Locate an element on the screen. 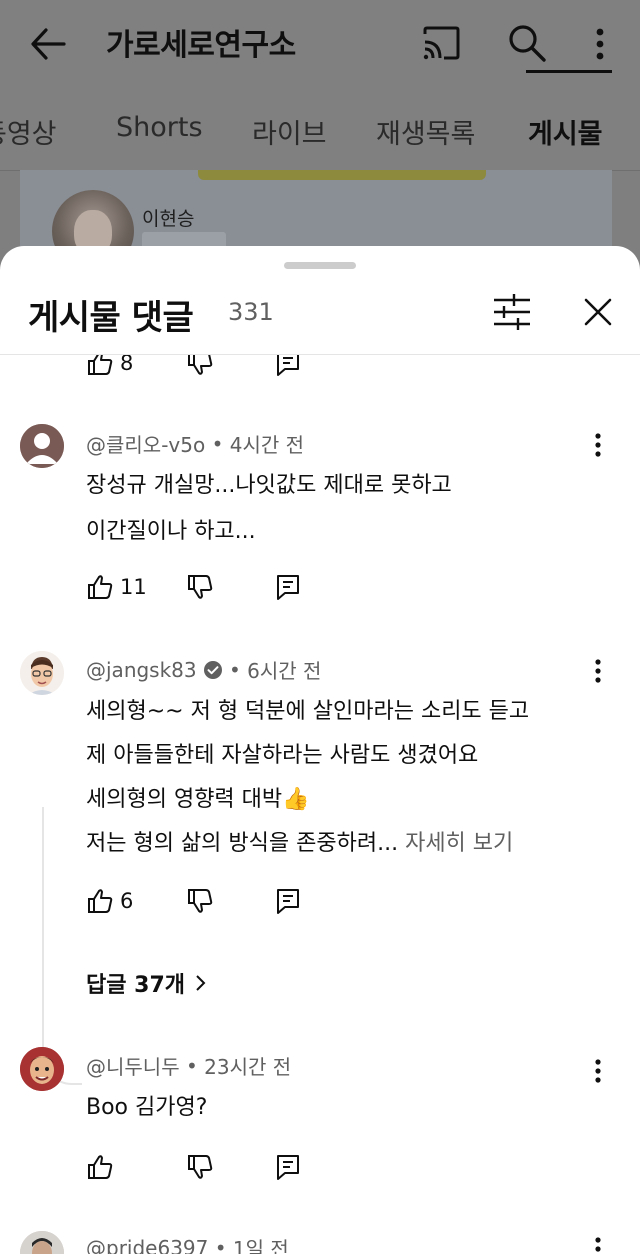  close-button is located at coordinates (598, 312).